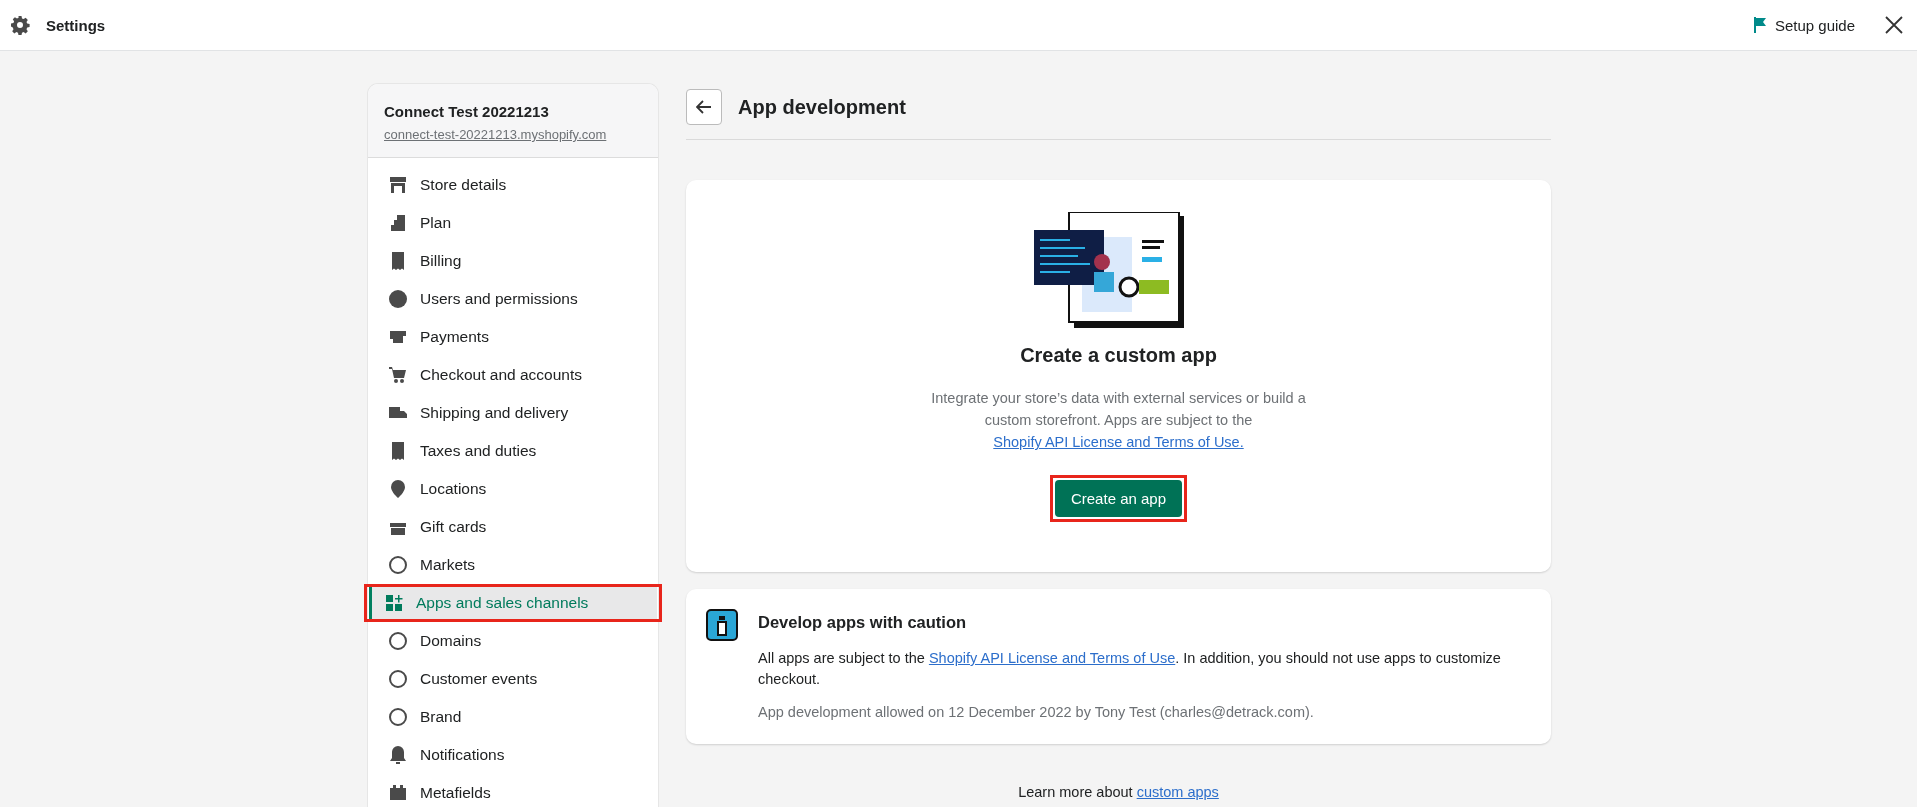 The image size is (1917, 807). What do you see at coordinates (1118, 355) in the screenshot?
I see `card-heading: Create a custom app` at bounding box center [1118, 355].